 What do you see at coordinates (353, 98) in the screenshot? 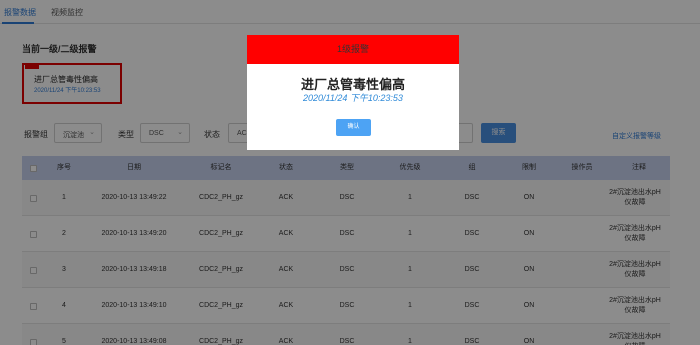
I see `modal-time: 2020/11/24 下午10:23:53` at bounding box center [353, 98].